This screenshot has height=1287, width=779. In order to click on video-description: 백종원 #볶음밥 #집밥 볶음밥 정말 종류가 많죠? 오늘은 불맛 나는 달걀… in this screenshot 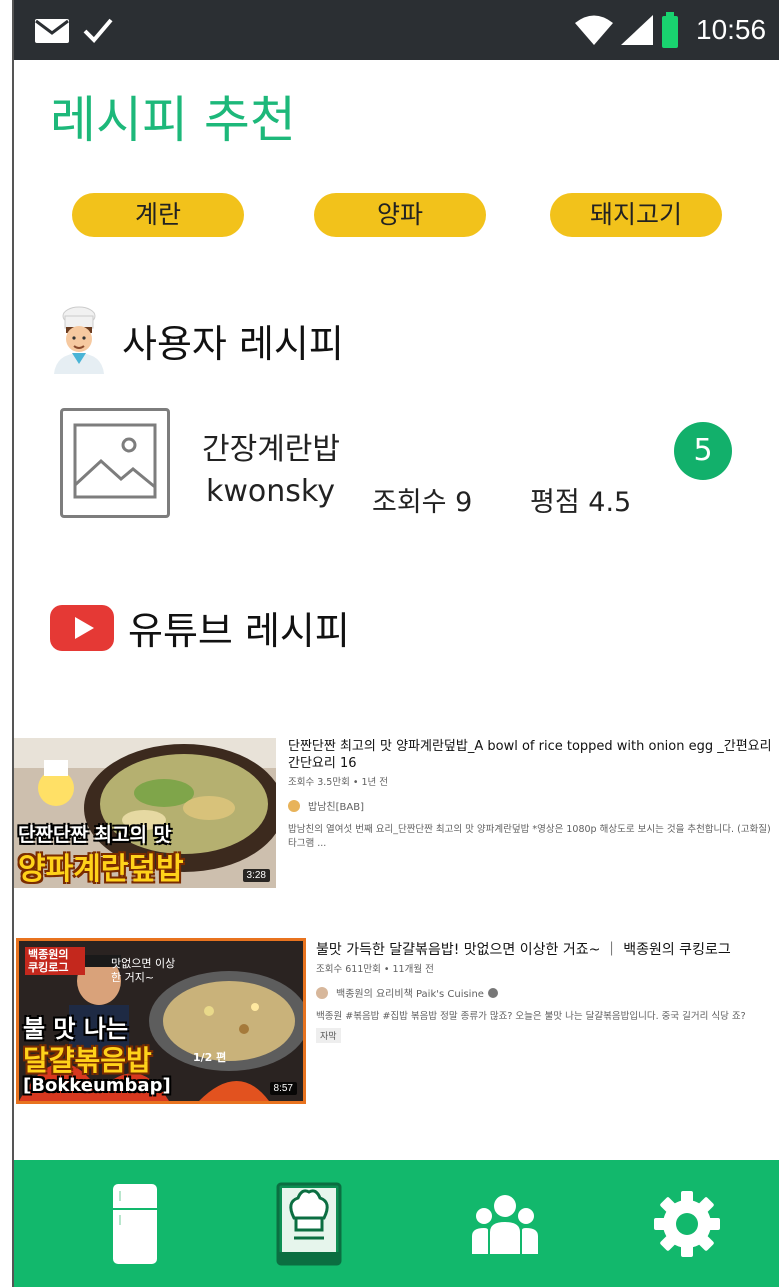, I will do `click(531, 1016)`.